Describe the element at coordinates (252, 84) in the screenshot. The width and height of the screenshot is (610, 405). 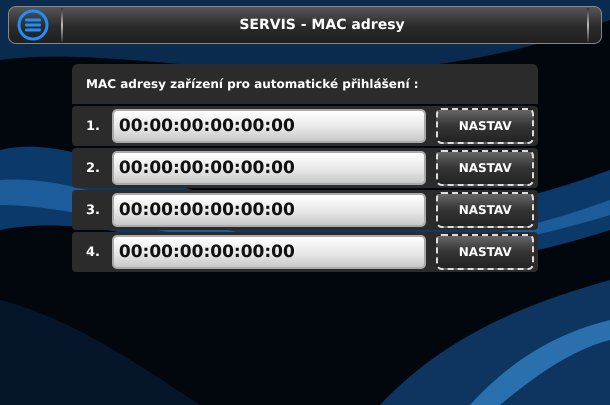
I see `panel-heading: MAC adresy zařízení pro automatické přihlášení :` at that location.